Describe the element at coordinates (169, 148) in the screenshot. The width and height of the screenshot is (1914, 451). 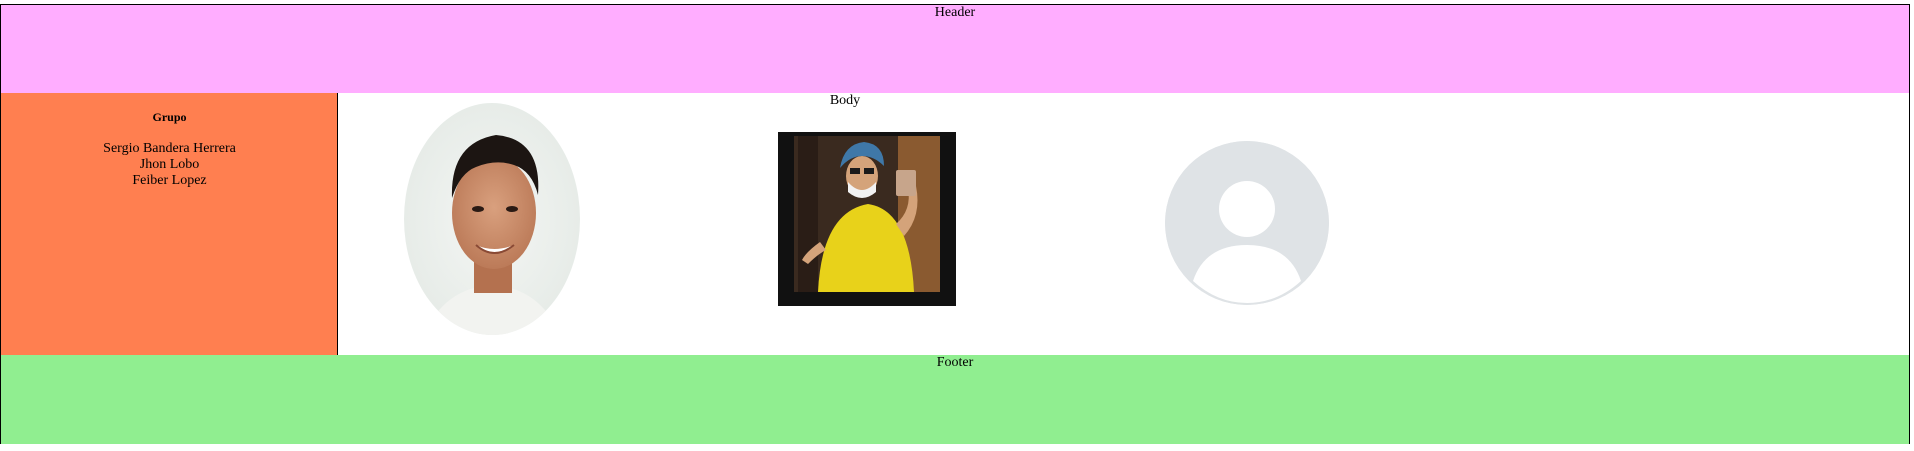
I see `member-item: Sergio Bandera Herrera` at that location.